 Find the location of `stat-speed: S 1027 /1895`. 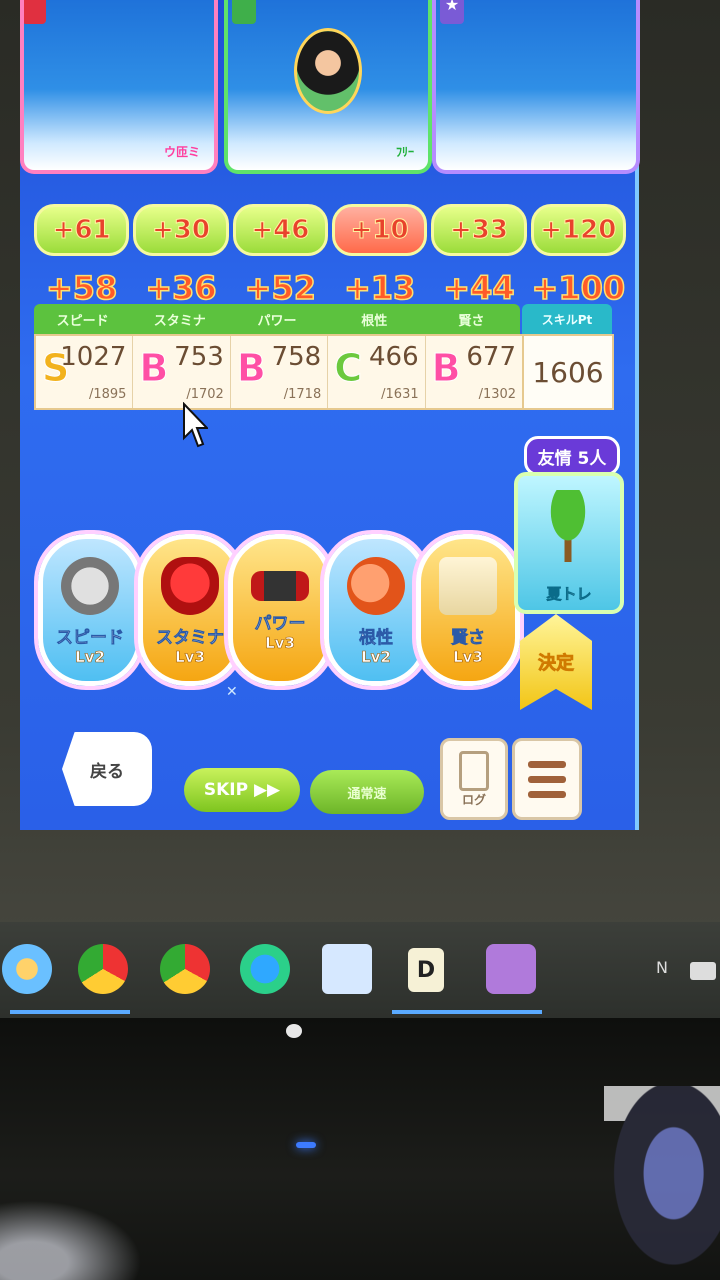

stat-speed: S 1027 /1895 is located at coordinates (85, 372).